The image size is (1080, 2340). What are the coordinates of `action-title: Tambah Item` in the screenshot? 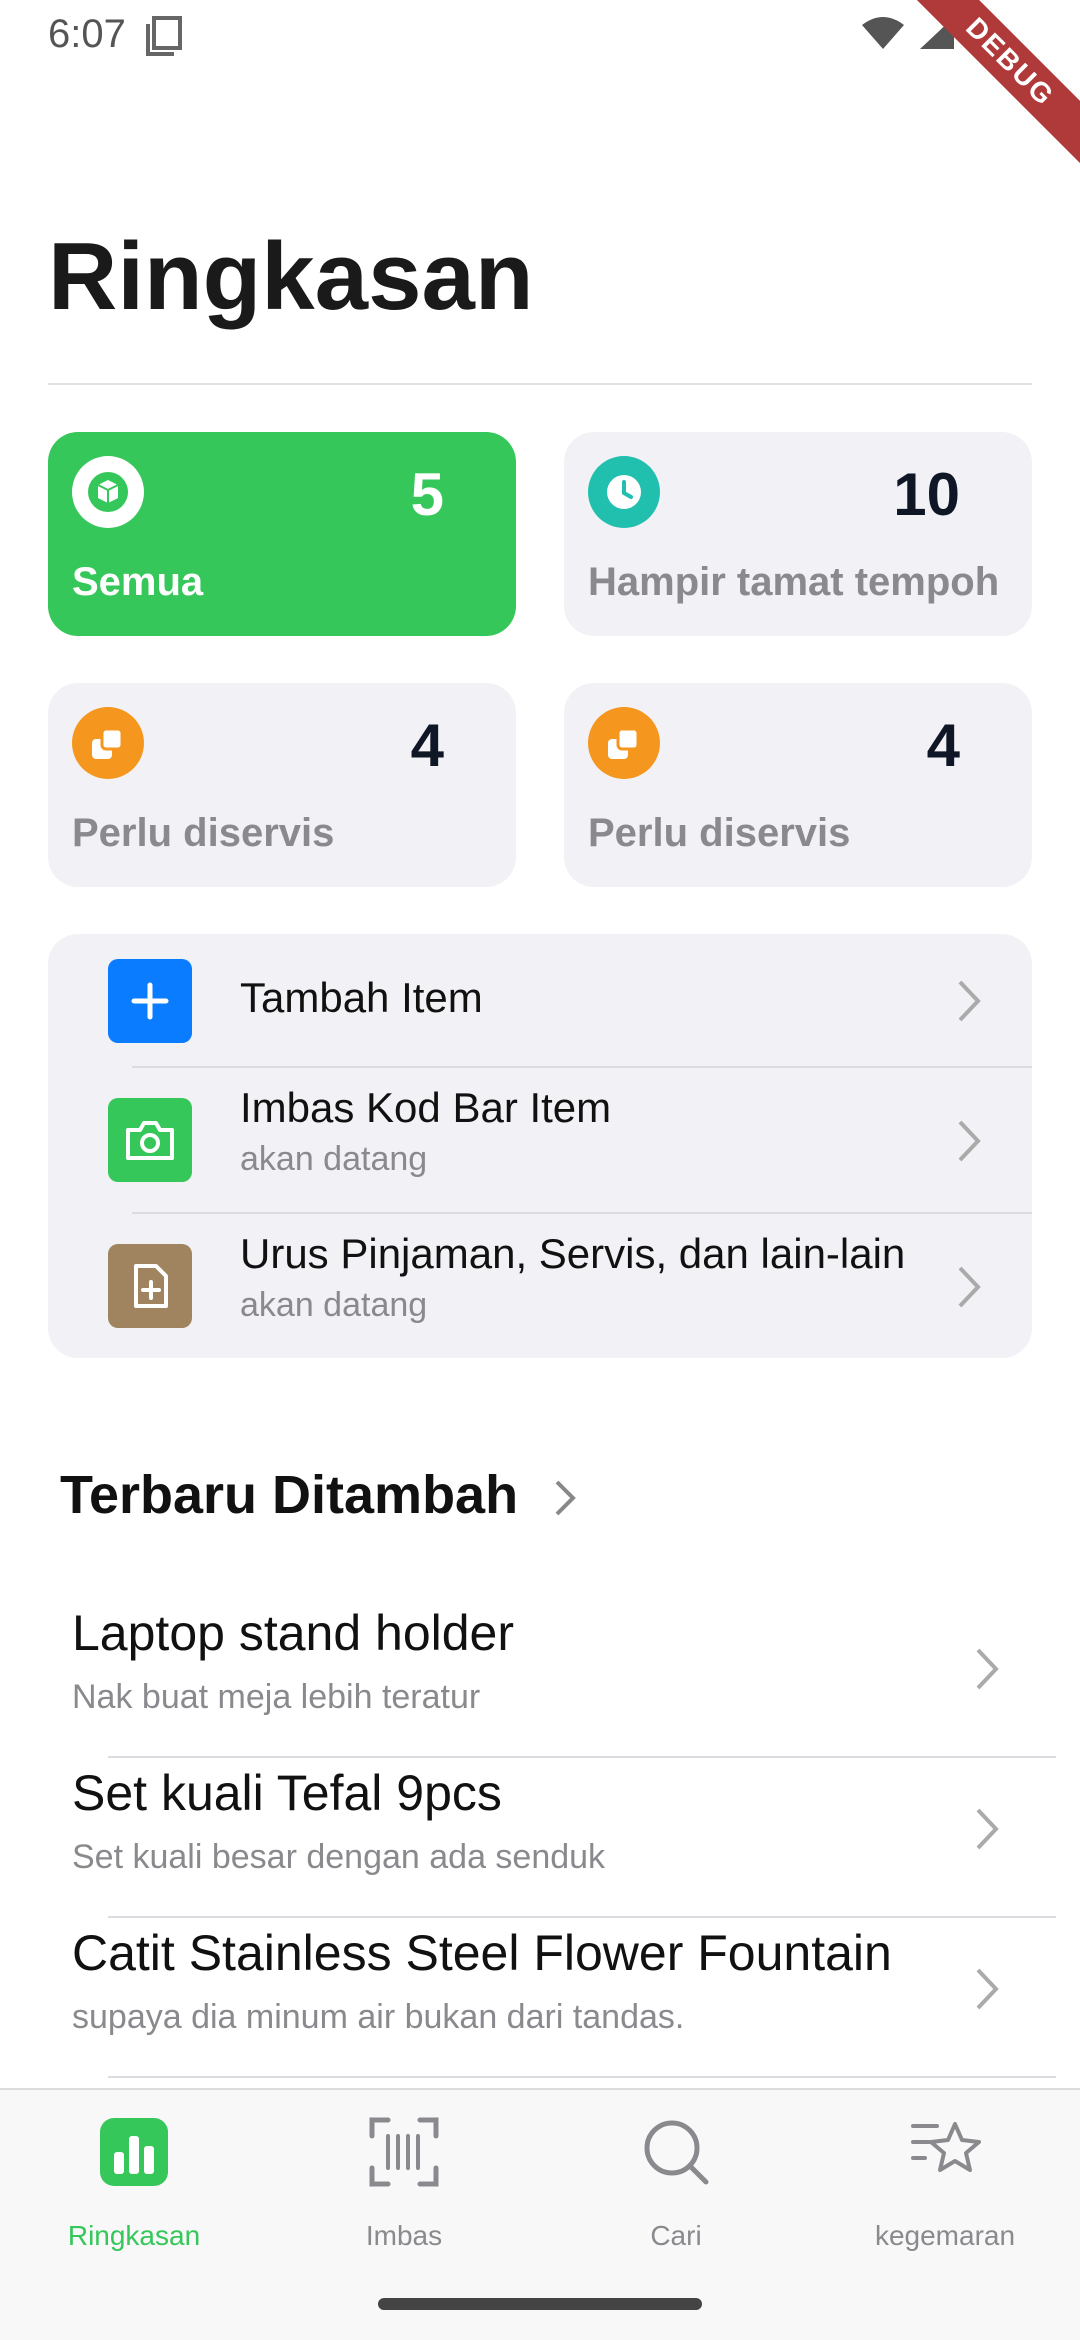 It's located at (361, 997).